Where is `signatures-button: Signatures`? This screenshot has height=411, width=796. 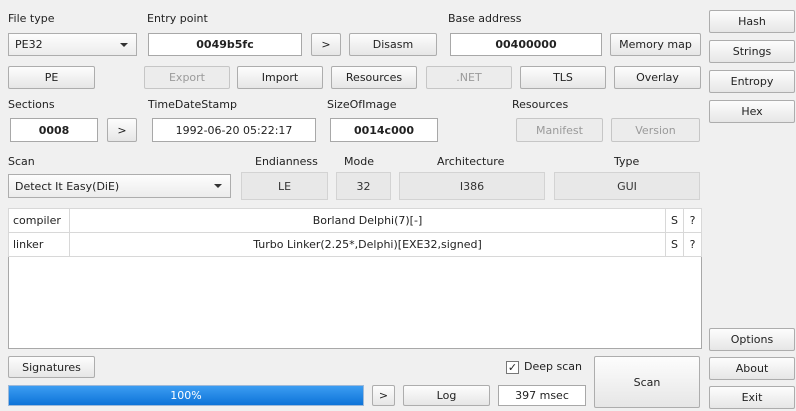
signatures-button: Signatures is located at coordinates (51, 367).